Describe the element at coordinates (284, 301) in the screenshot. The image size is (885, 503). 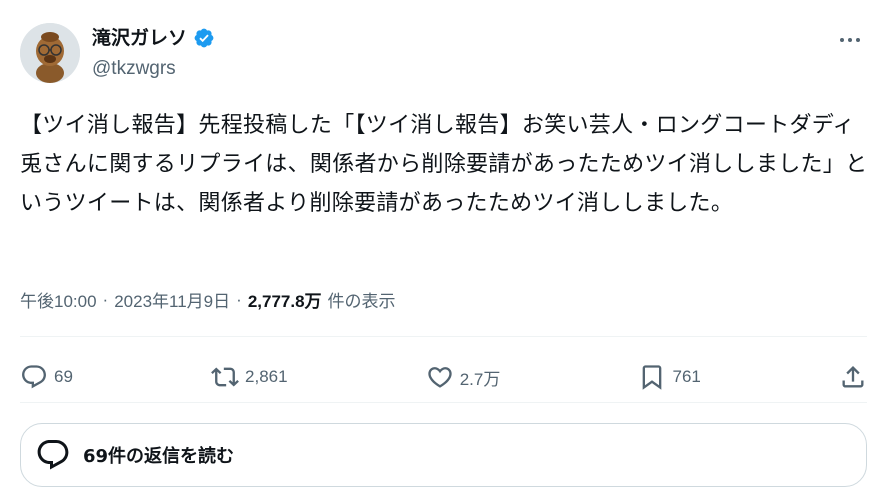
I see `view-count: 2,777.8万` at that location.